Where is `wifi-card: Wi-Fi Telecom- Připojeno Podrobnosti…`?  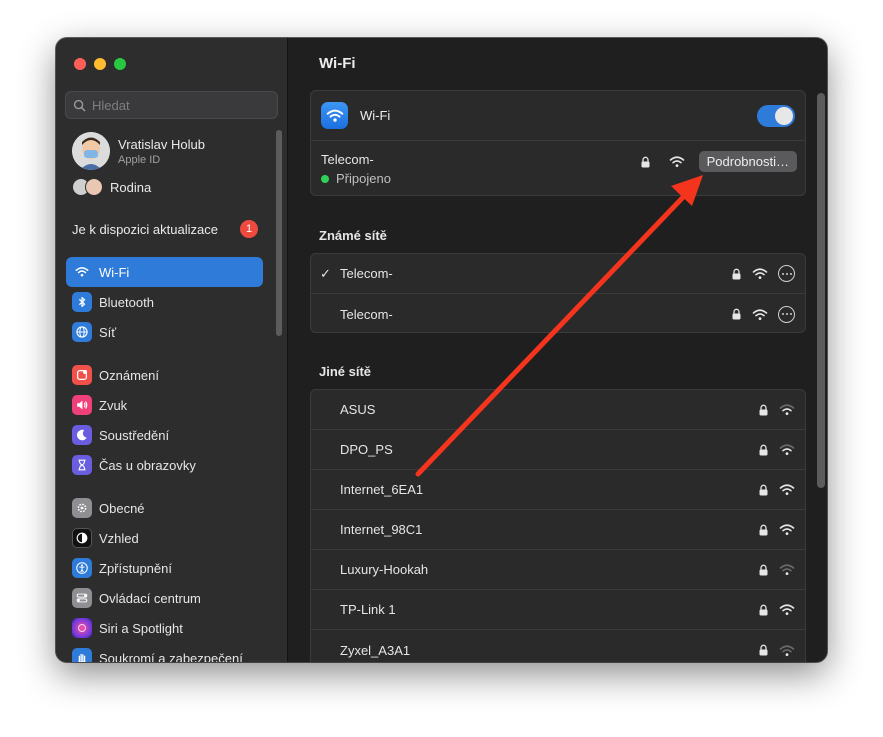
wifi-card: Wi-Fi Telecom- Připojeno Podrobnosti… is located at coordinates (558, 143).